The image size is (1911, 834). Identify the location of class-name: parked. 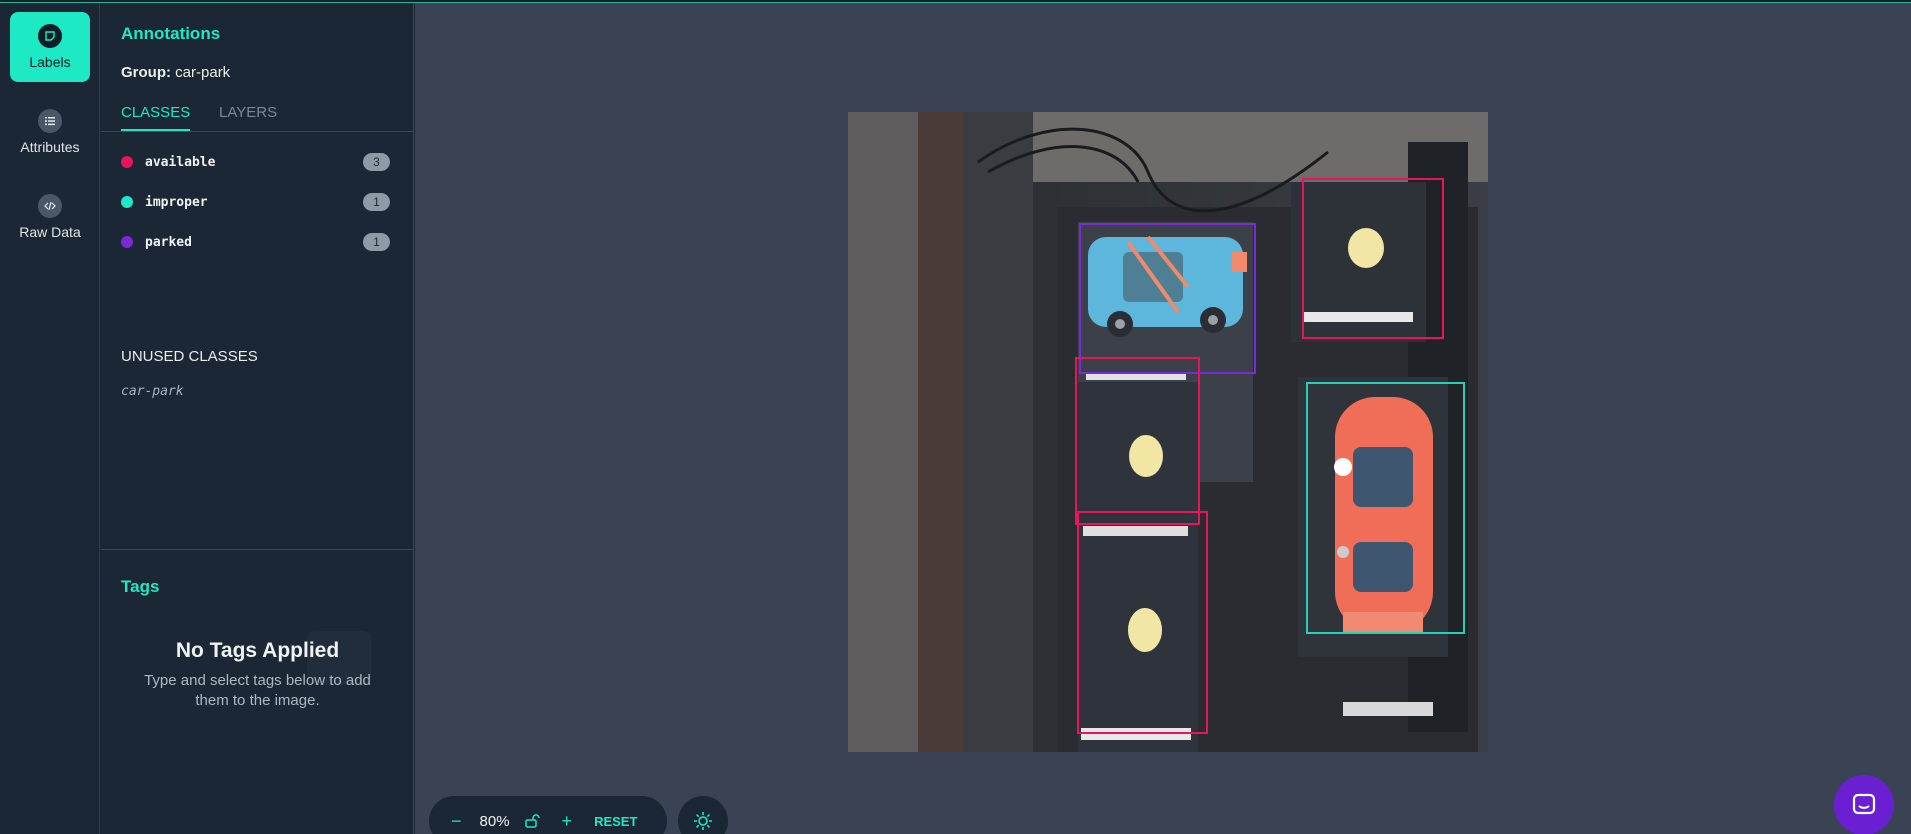
(168, 242).